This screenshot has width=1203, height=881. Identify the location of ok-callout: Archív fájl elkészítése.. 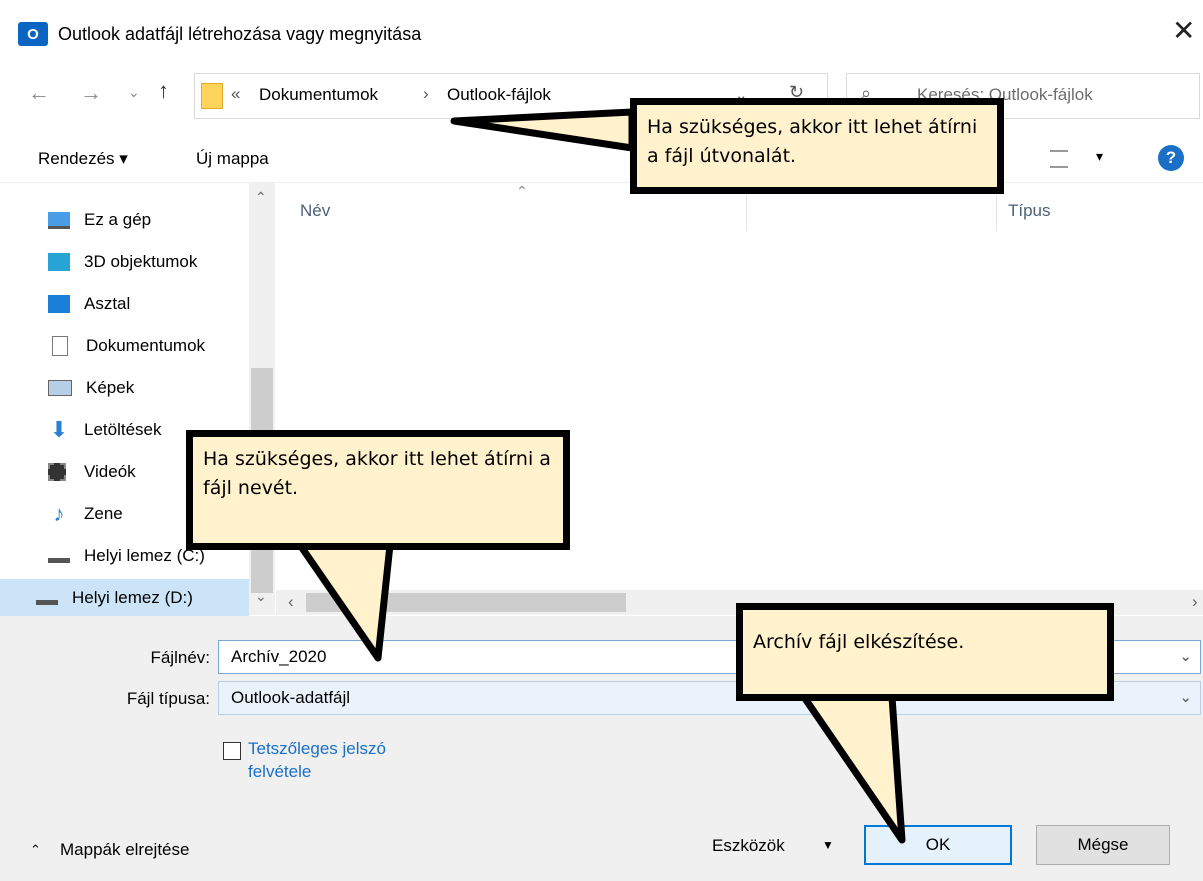
(925, 652).